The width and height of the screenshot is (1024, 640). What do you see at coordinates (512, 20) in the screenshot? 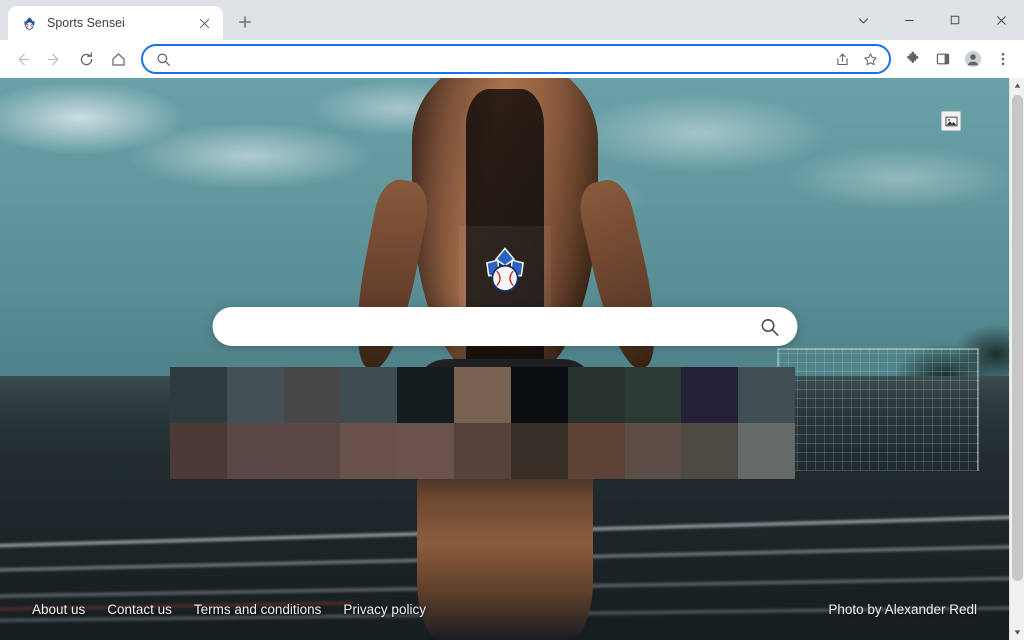
I see `tab-strip: Sports Sensei` at bounding box center [512, 20].